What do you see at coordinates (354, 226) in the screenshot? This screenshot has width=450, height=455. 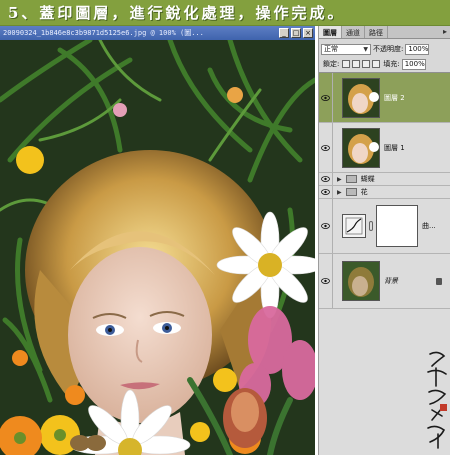 I see `curves-icon` at bounding box center [354, 226].